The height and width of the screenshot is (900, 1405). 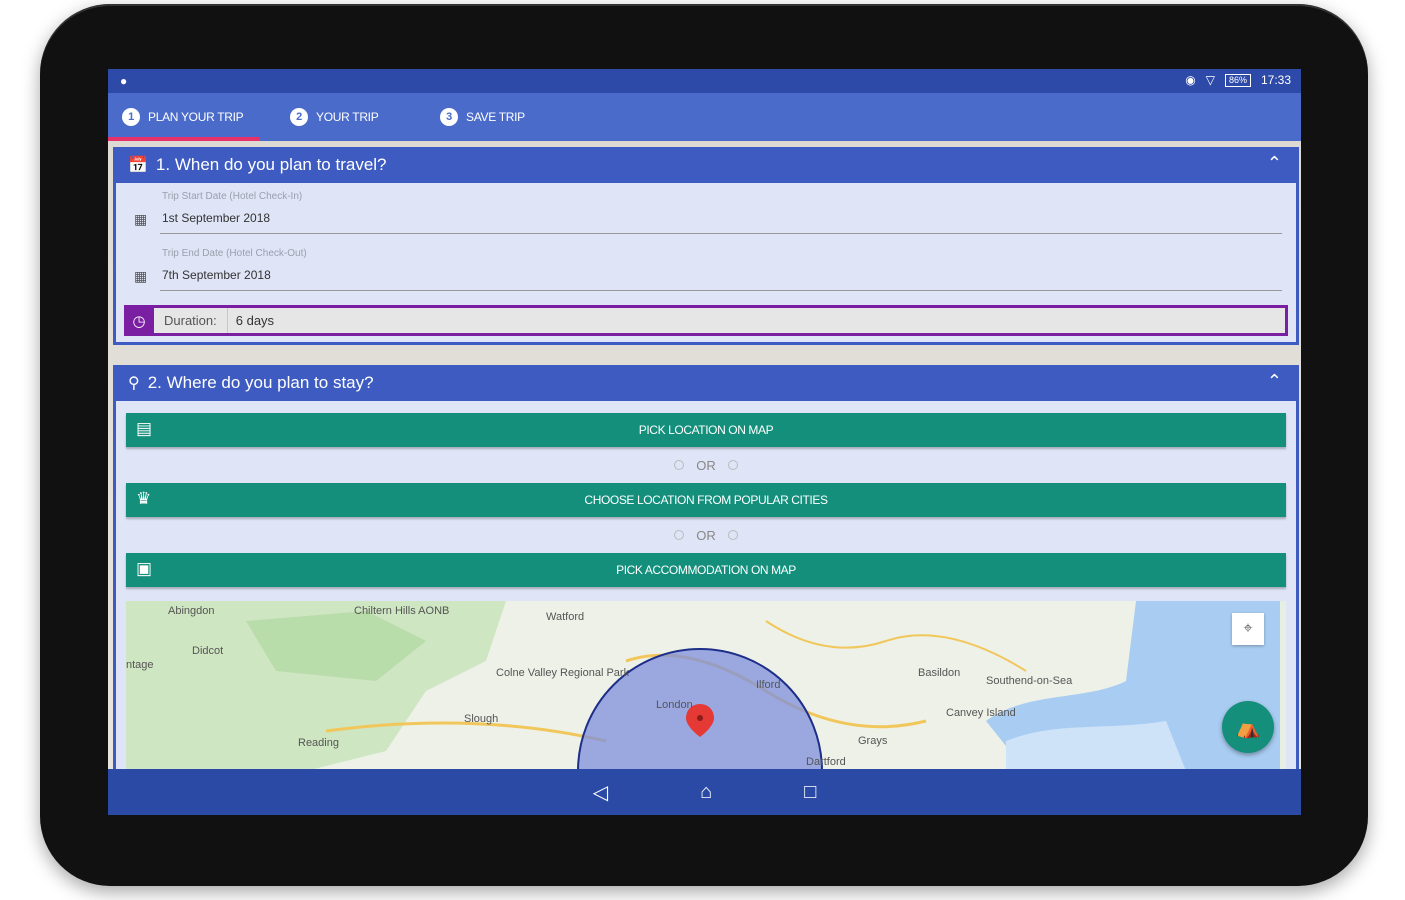 I want to click on tab-label: SAVE TRIP, so click(x=495, y=117).